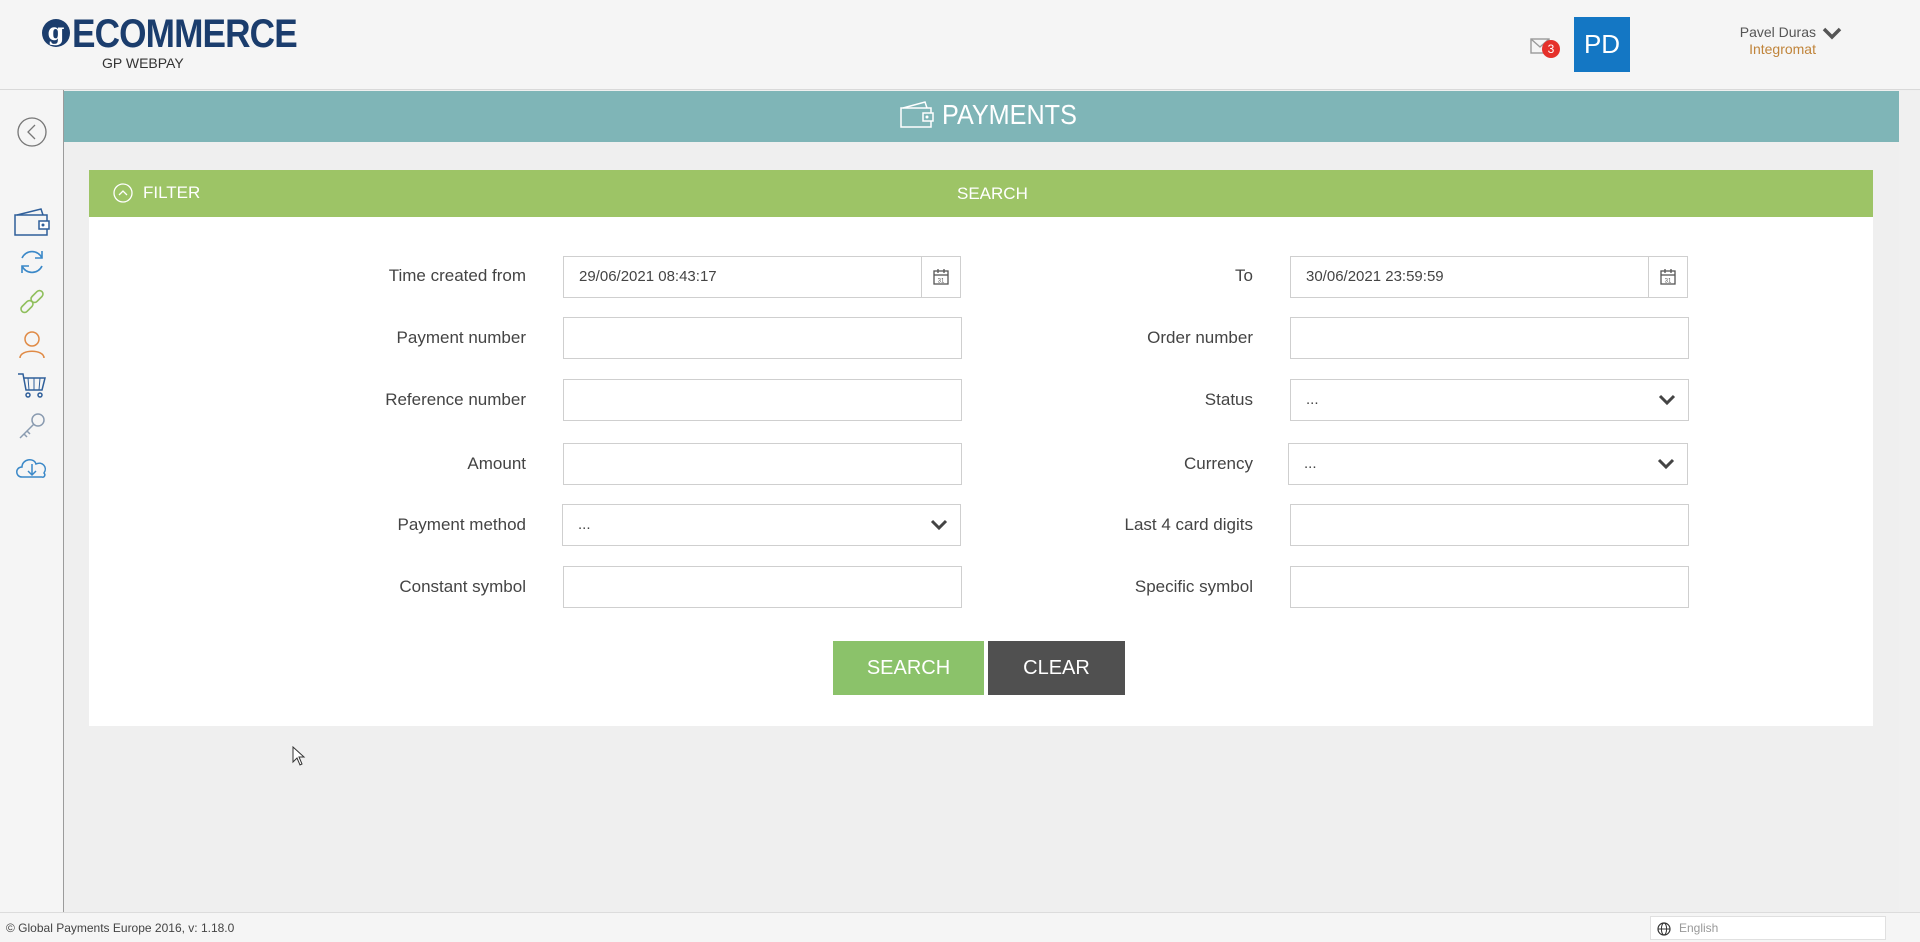 The height and width of the screenshot is (942, 1920). What do you see at coordinates (908, 668) in the screenshot?
I see `search-button: SEARCH` at bounding box center [908, 668].